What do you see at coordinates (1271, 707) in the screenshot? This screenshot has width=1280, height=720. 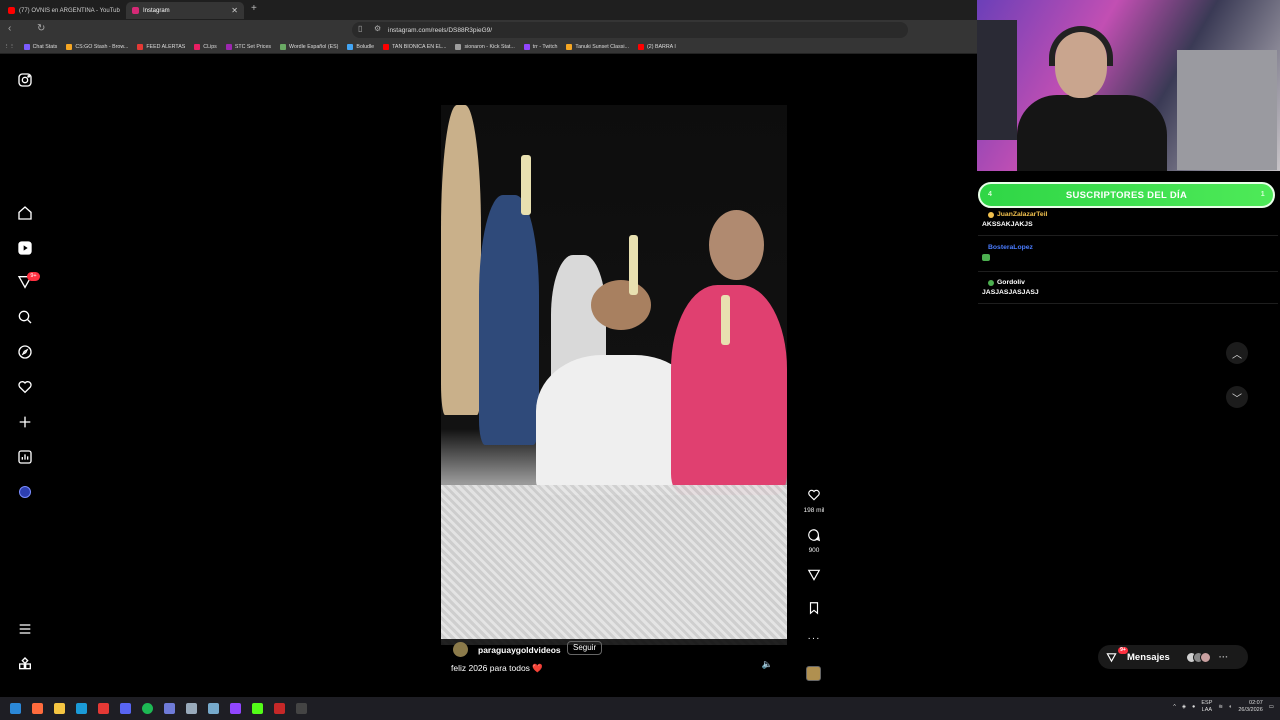 I see `notifications-icon: ▭` at bounding box center [1271, 707].